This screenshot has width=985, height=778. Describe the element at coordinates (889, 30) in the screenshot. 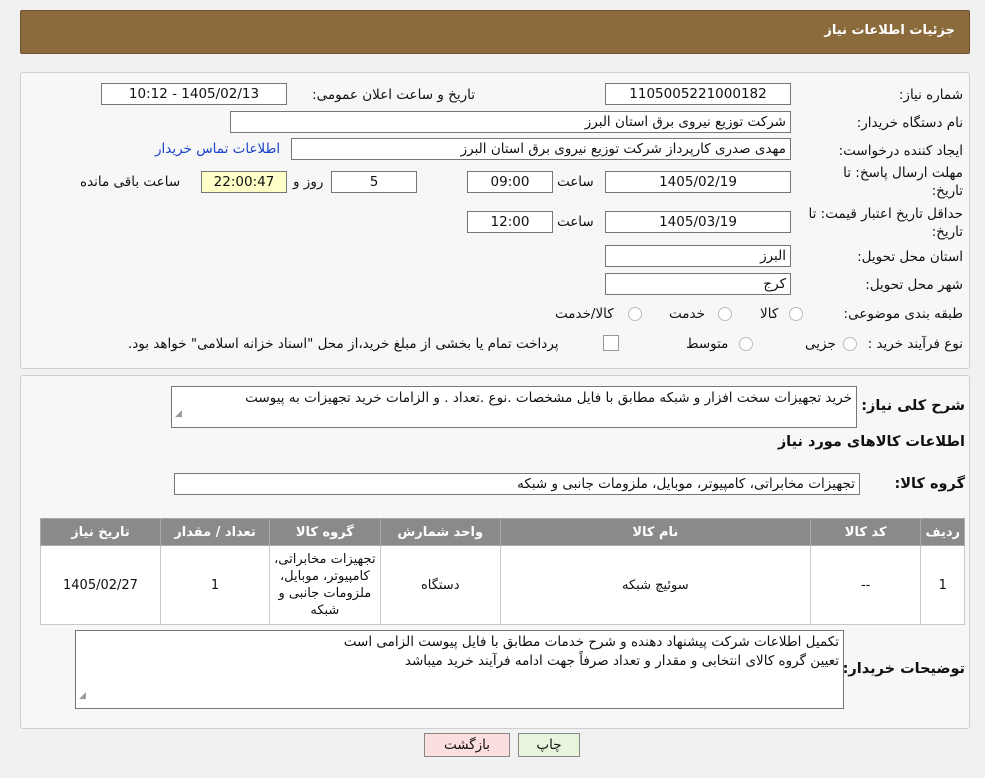

I see `page-title: جزئیات اطلاعات نیاز` at that location.